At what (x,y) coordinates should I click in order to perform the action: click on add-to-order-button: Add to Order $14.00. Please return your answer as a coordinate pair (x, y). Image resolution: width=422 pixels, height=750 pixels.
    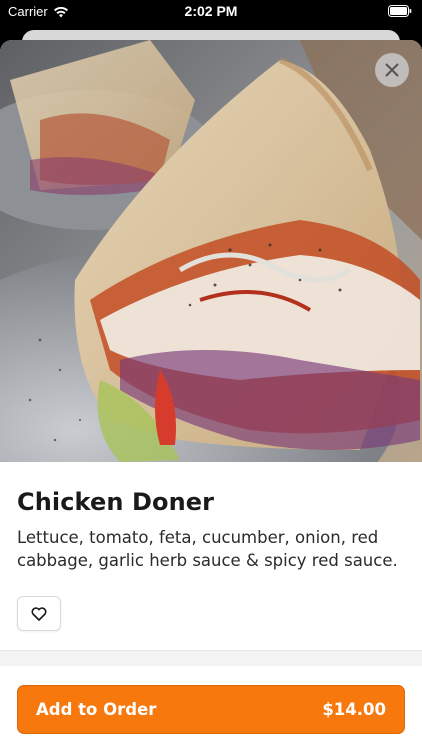
    Looking at the image, I should click on (211, 709).